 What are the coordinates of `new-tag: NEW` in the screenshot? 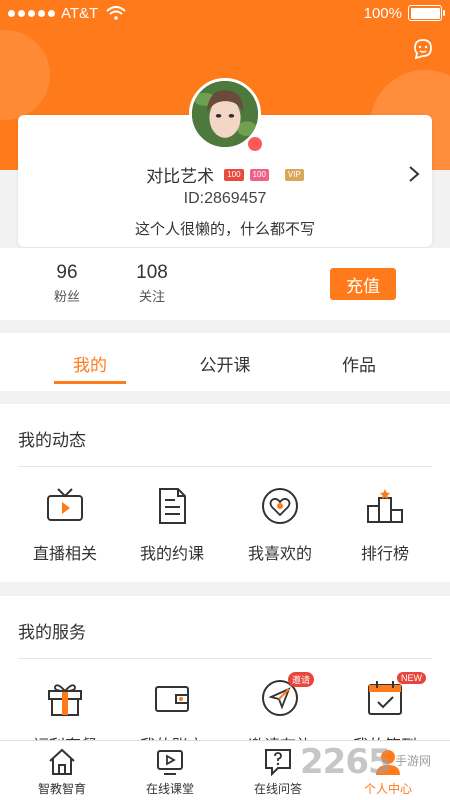 It's located at (411, 678).